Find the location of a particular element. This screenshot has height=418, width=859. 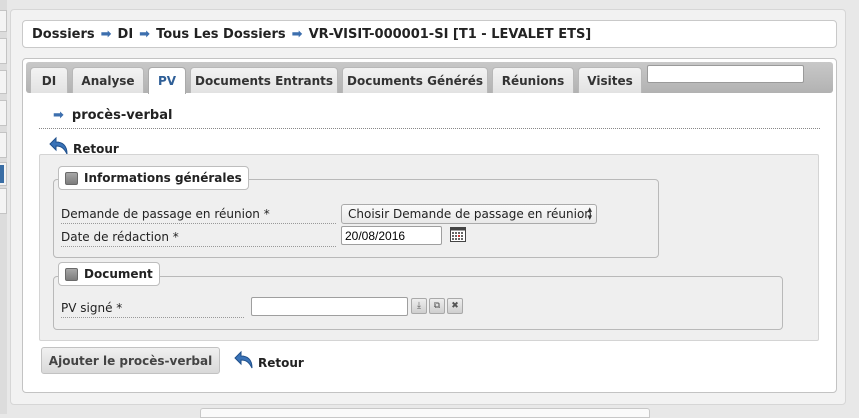

section-title-text: procès-verbal is located at coordinates (122, 115).